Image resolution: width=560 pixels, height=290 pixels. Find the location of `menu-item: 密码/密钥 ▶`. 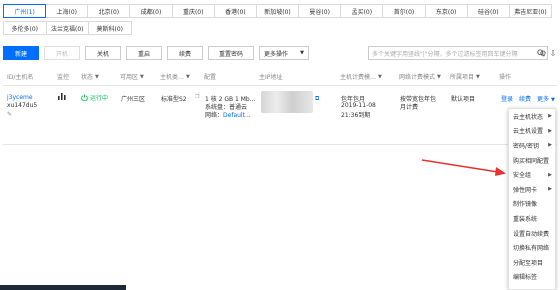

menu-item: 密码/密钥 ▶ is located at coordinates (532, 145).